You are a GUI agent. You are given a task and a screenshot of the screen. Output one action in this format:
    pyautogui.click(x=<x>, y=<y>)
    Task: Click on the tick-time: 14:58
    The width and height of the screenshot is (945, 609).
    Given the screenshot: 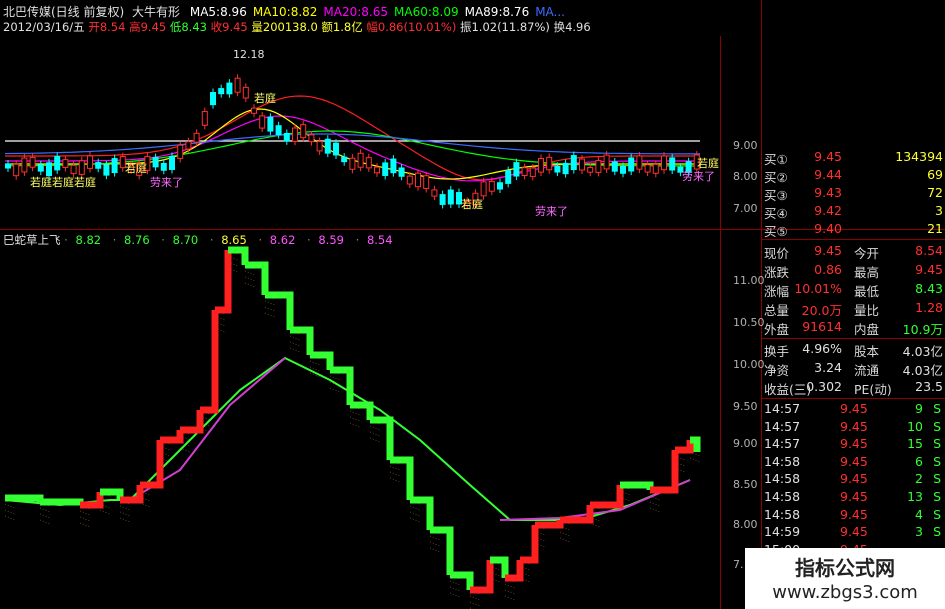 What is the action you would take?
    pyautogui.click(x=782, y=514)
    